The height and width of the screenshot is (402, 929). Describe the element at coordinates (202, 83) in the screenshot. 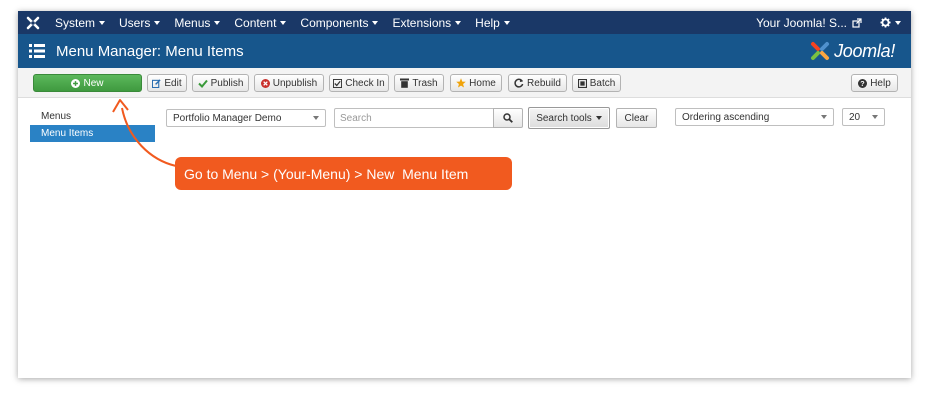

I see `check-icon` at that location.